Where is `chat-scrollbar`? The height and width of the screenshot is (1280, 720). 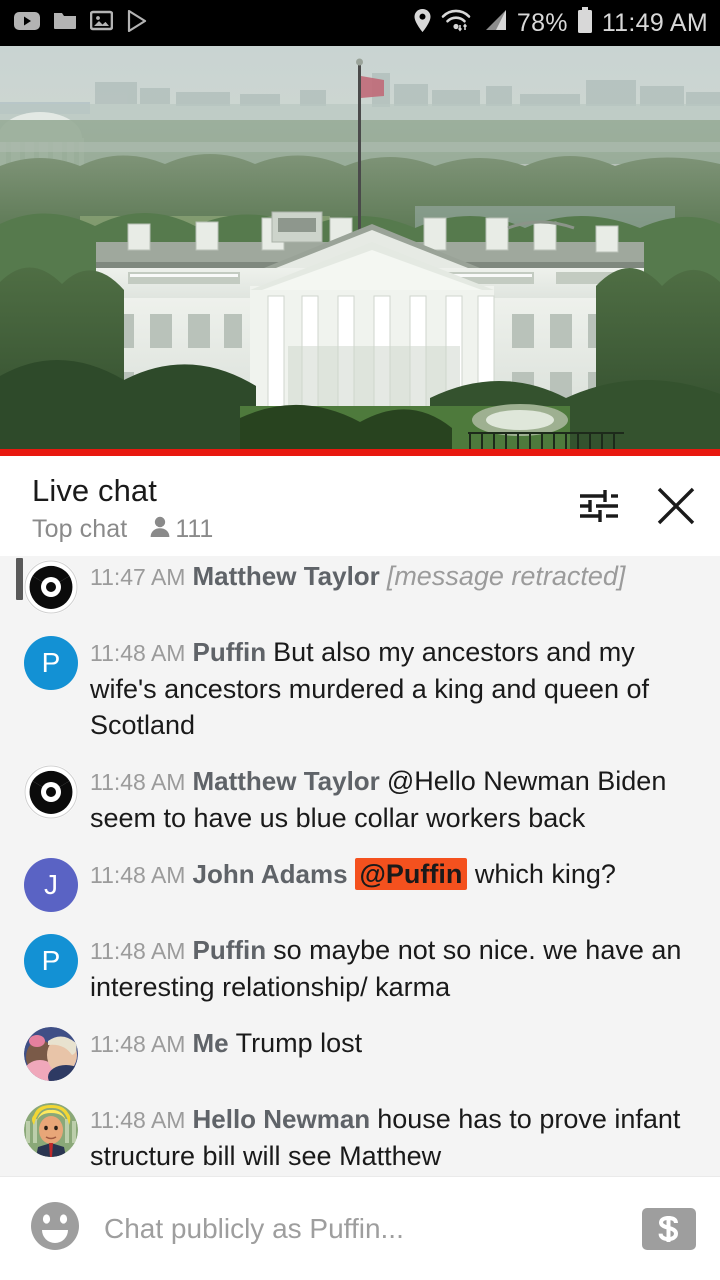 chat-scrollbar is located at coordinates (15, 866).